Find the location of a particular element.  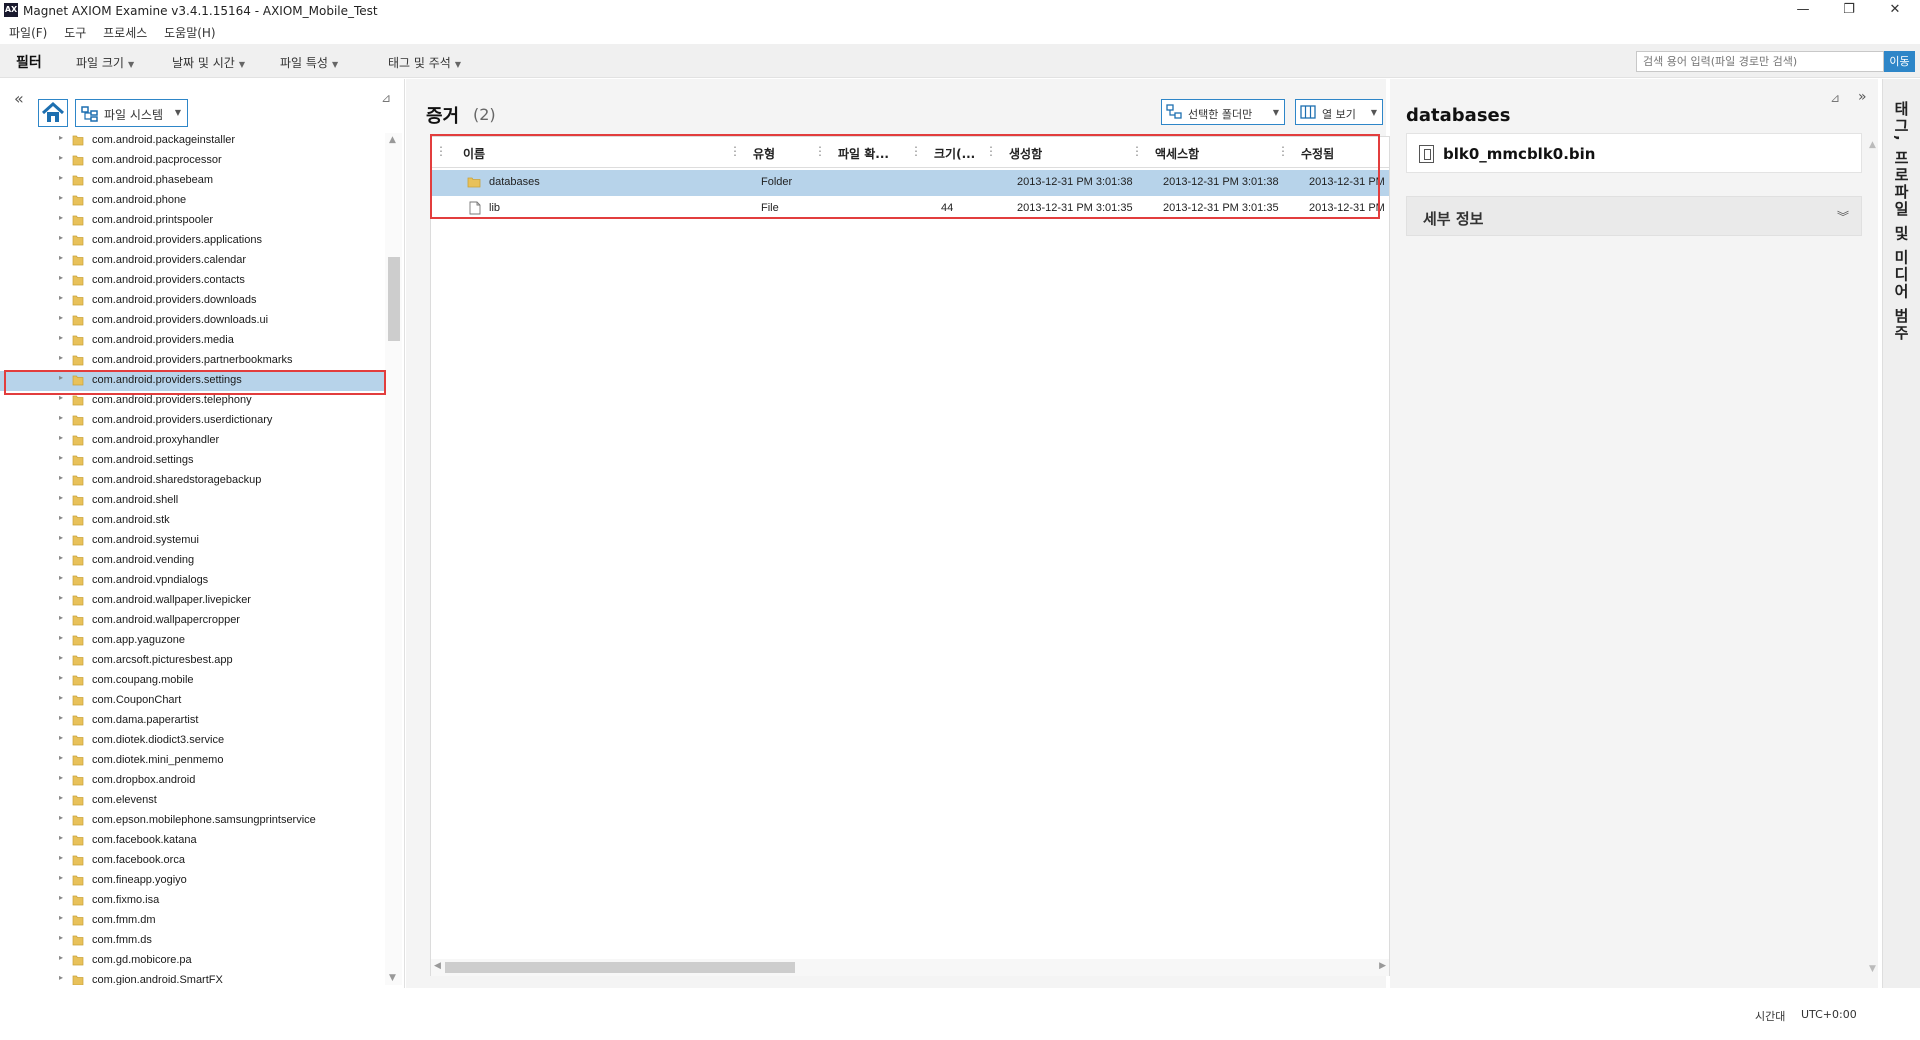

expand-icon: ︾ is located at coordinates (1843, 216).